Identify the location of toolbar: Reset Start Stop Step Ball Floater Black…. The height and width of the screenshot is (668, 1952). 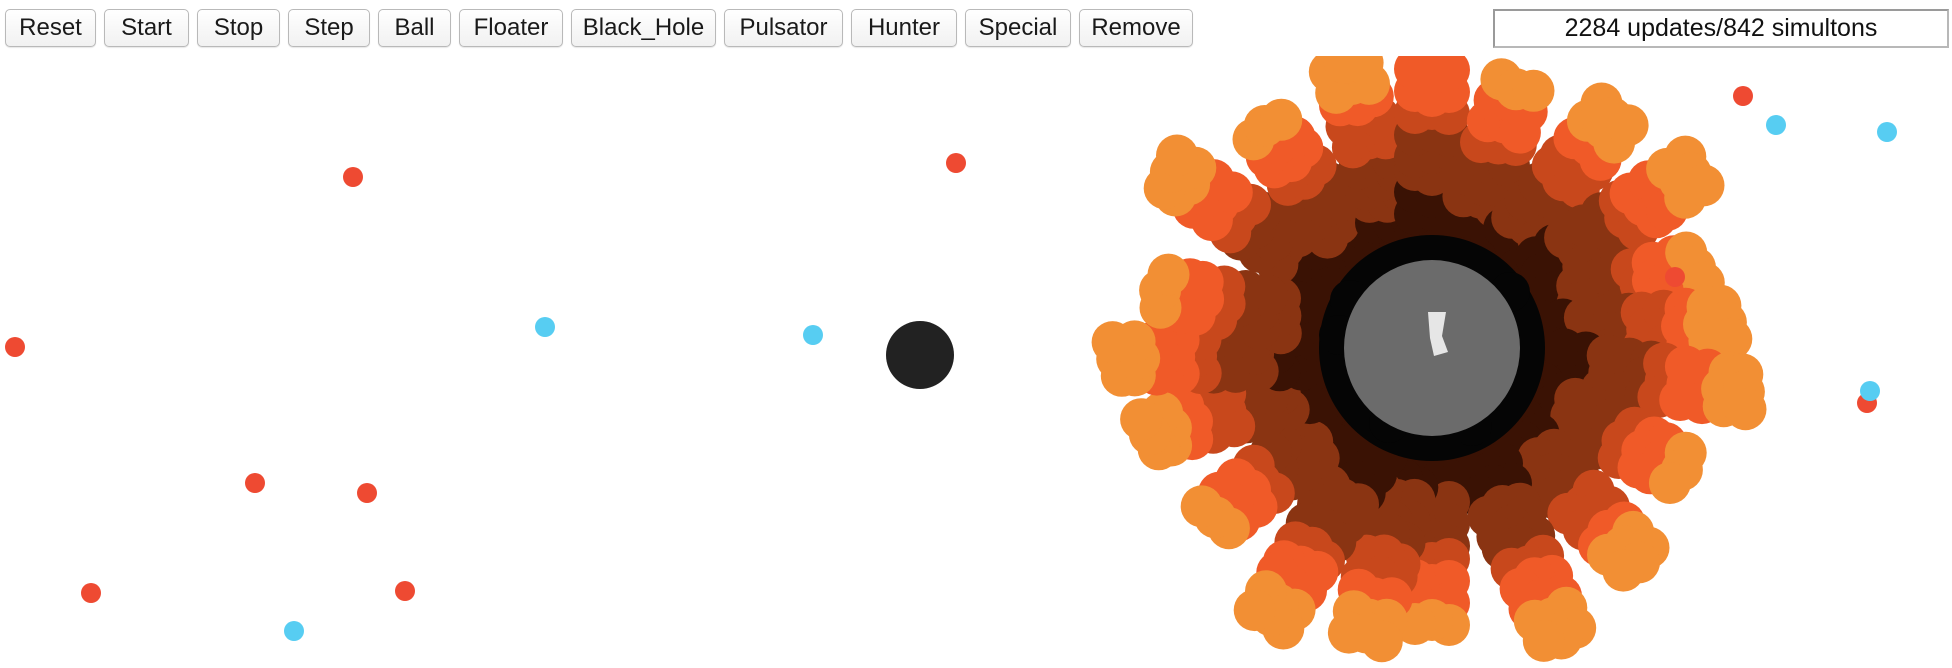
(976, 28).